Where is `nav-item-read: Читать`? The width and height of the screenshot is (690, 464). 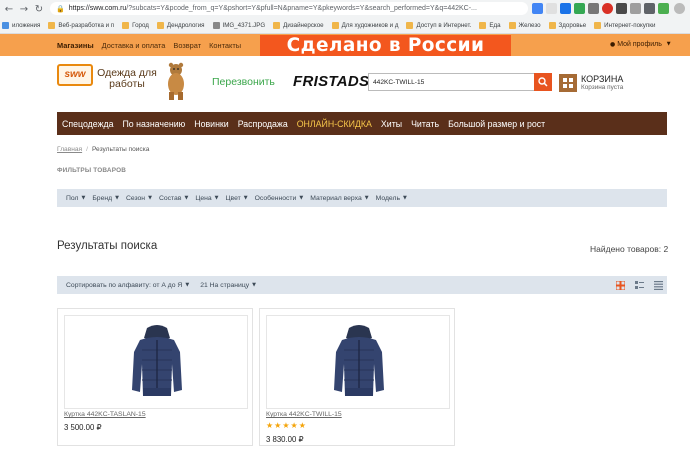
nav-item-read: Читать is located at coordinates (425, 124).